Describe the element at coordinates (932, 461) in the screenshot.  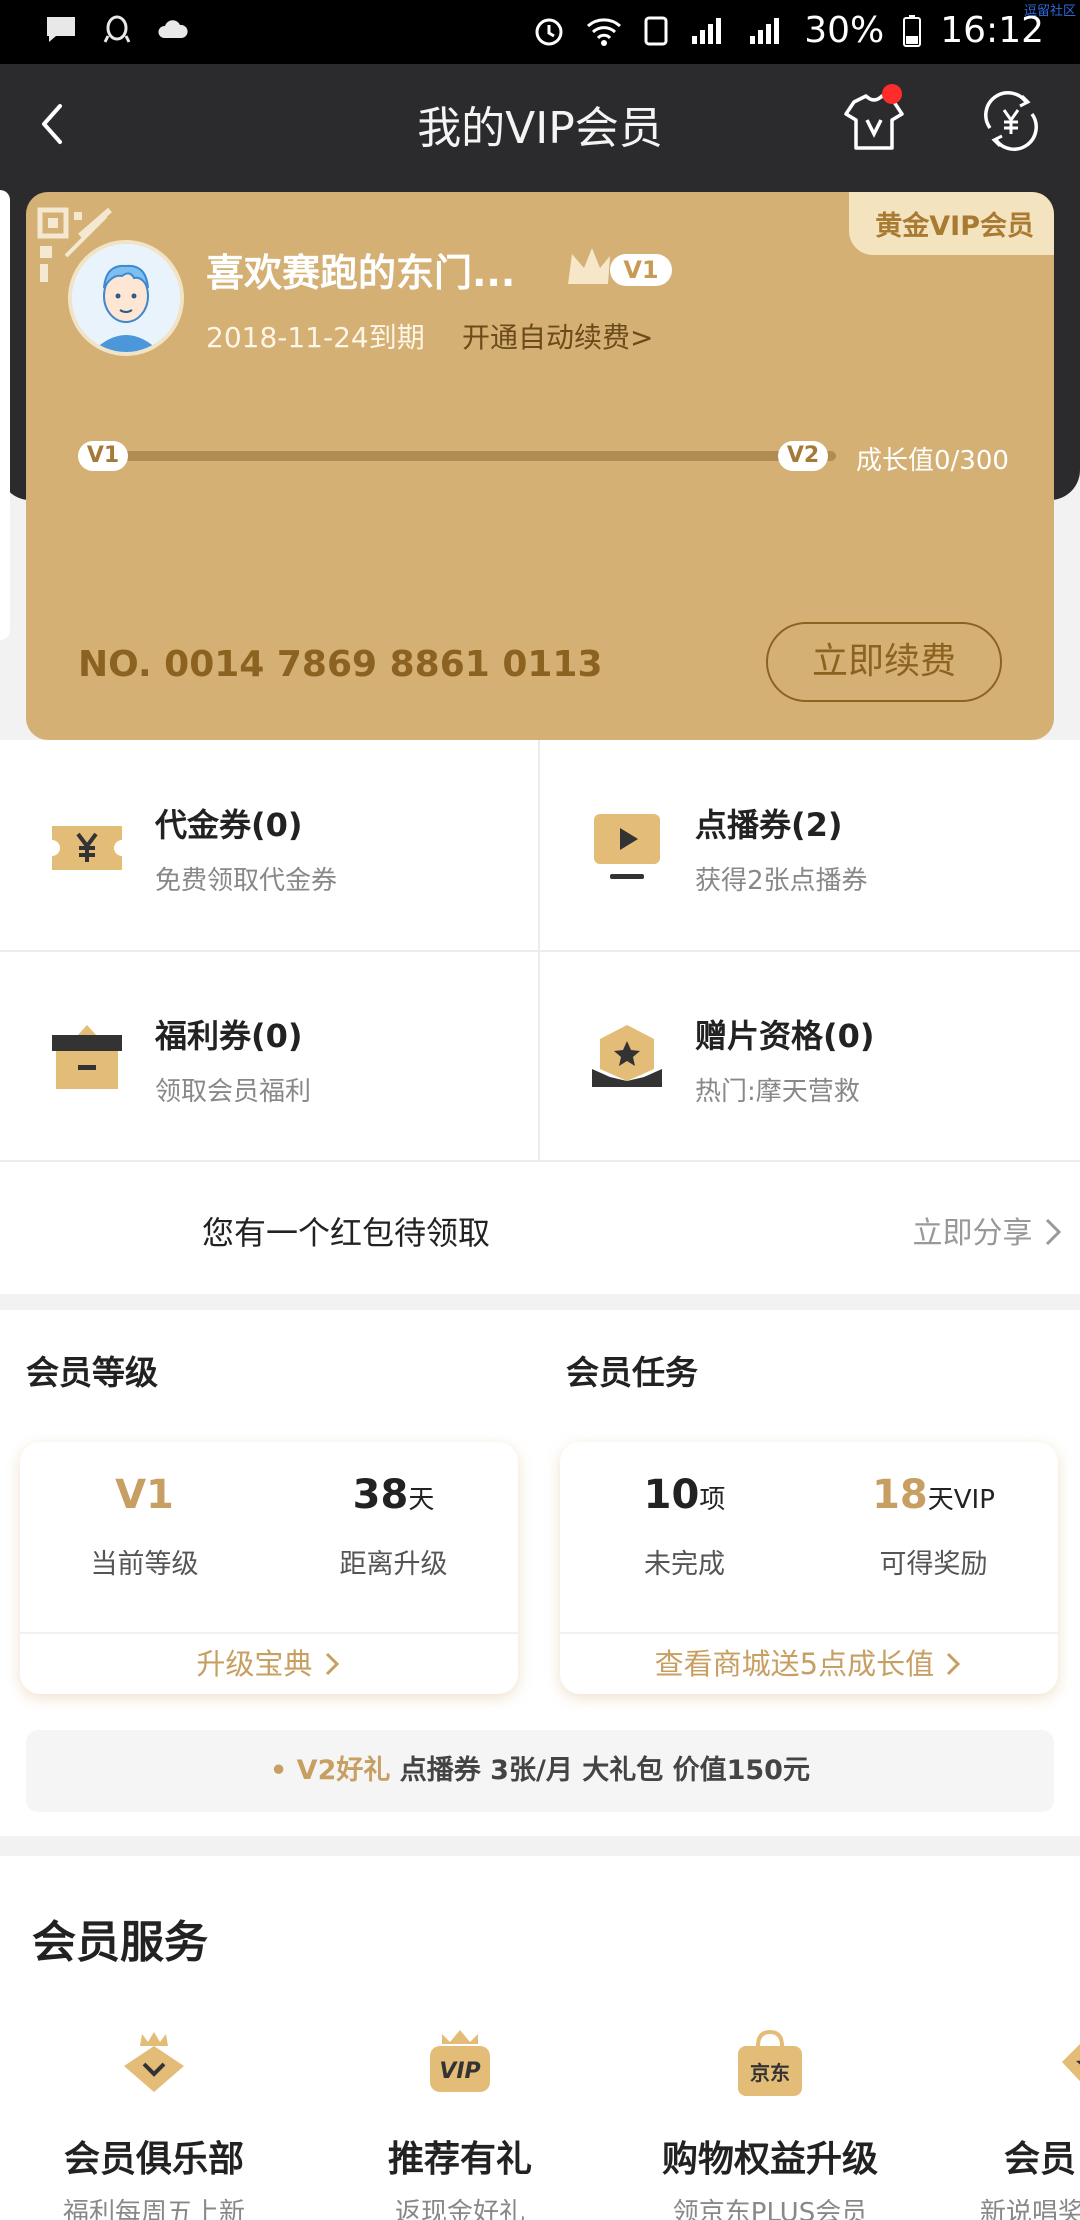
I see `growth-value: 成长值0/300` at that location.